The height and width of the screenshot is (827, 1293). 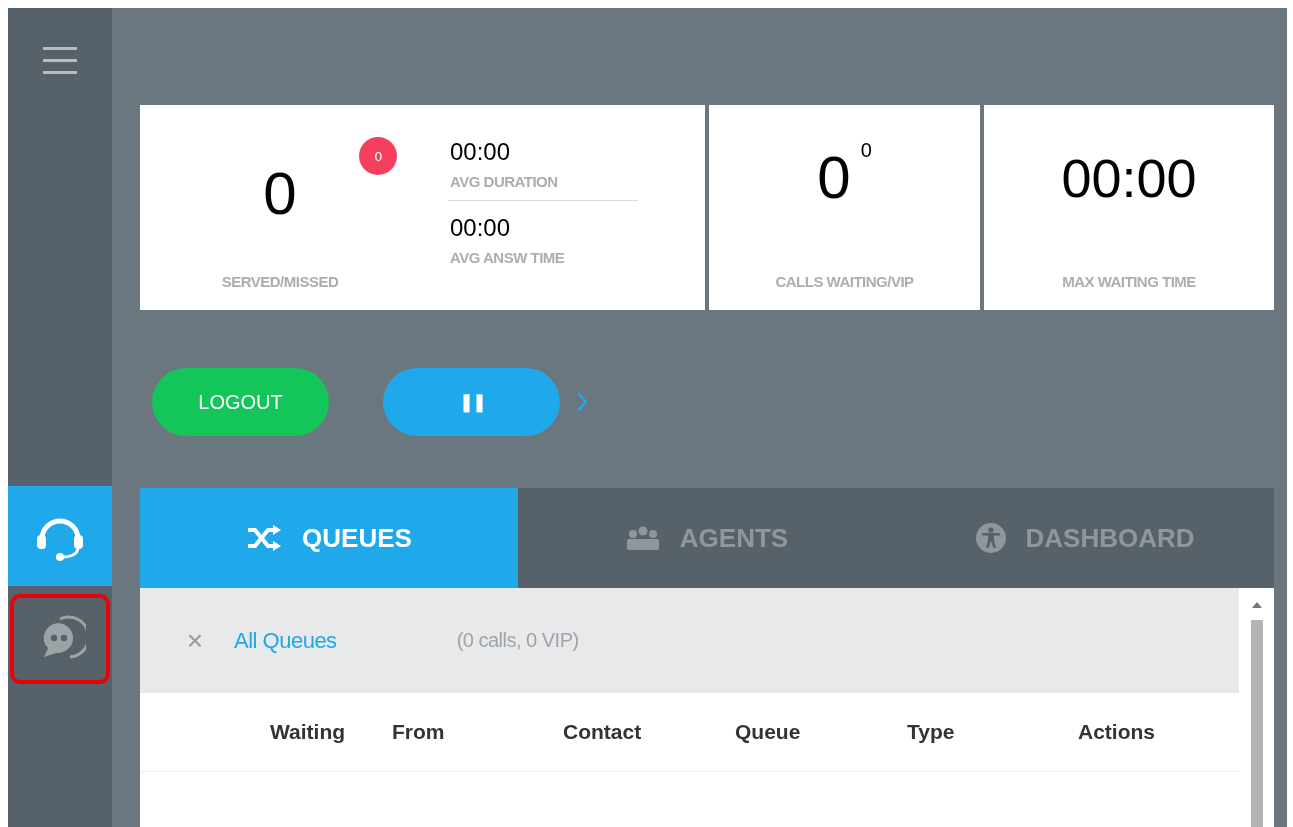 I want to click on scroll-up-icon, so click(x=1256, y=605).